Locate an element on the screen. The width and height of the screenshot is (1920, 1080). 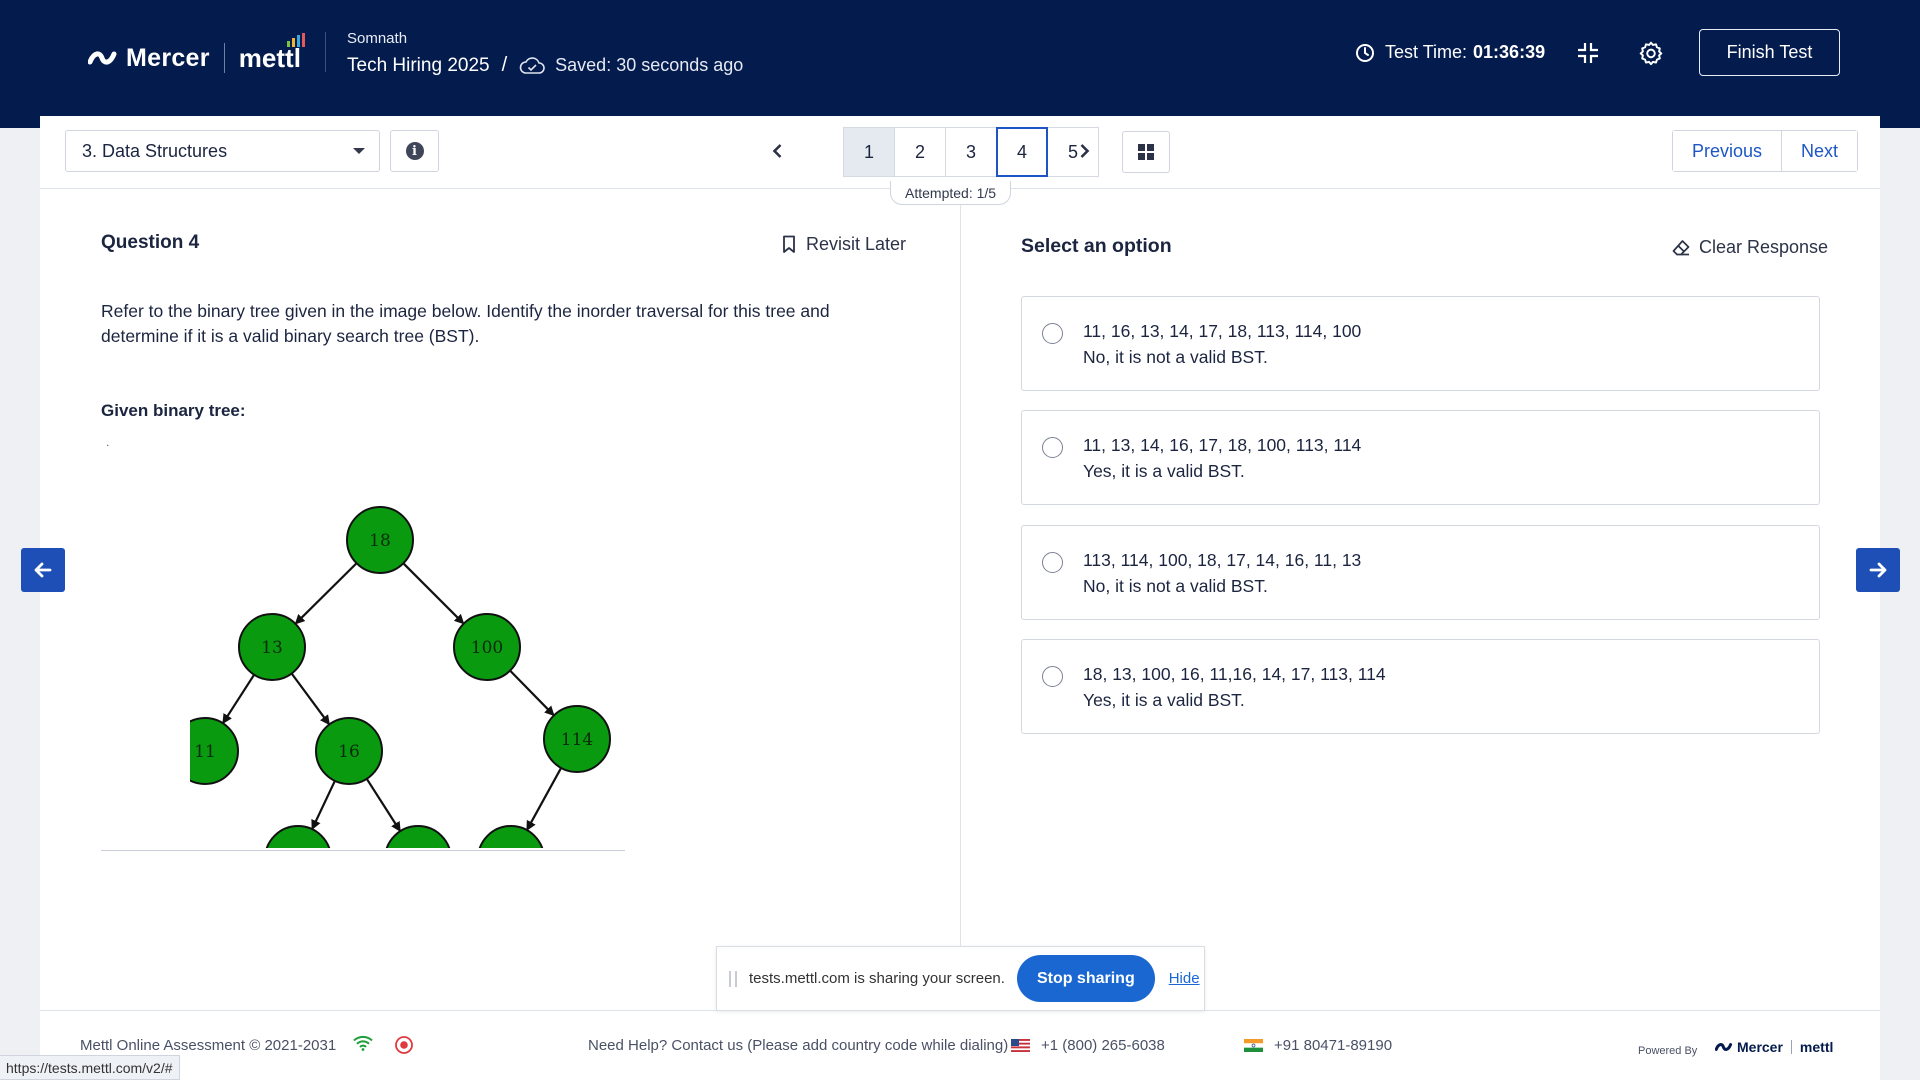
tree-node-label: 11 is located at coordinates (205, 752).